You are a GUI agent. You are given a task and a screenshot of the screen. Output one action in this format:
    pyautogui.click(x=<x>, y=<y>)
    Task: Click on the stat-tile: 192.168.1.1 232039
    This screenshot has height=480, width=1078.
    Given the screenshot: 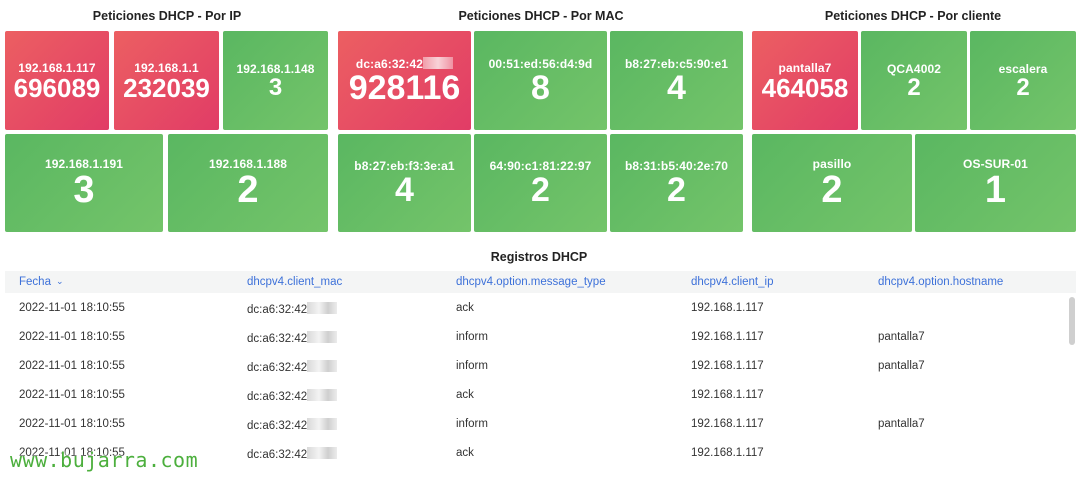 What is the action you would take?
    pyautogui.click(x=166, y=80)
    